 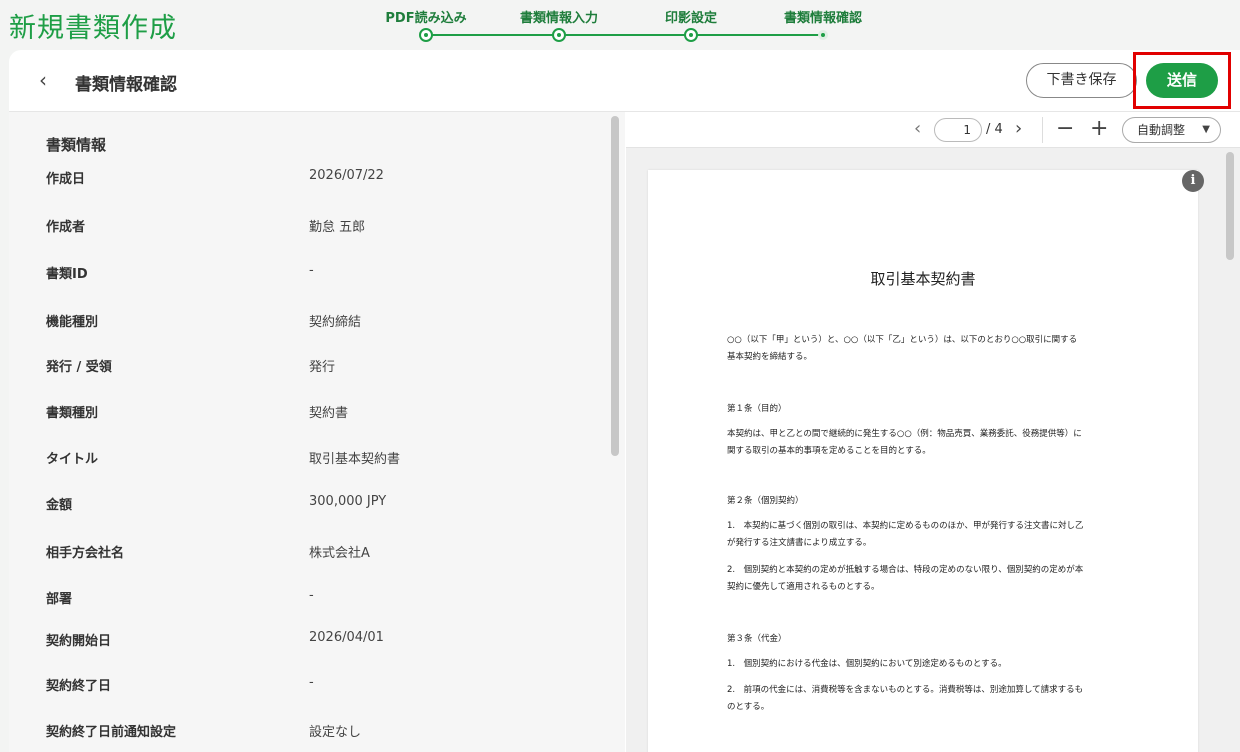 What do you see at coordinates (958, 130) in the screenshot?
I see `page-number-input: 1` at bounding box center [958, 130].